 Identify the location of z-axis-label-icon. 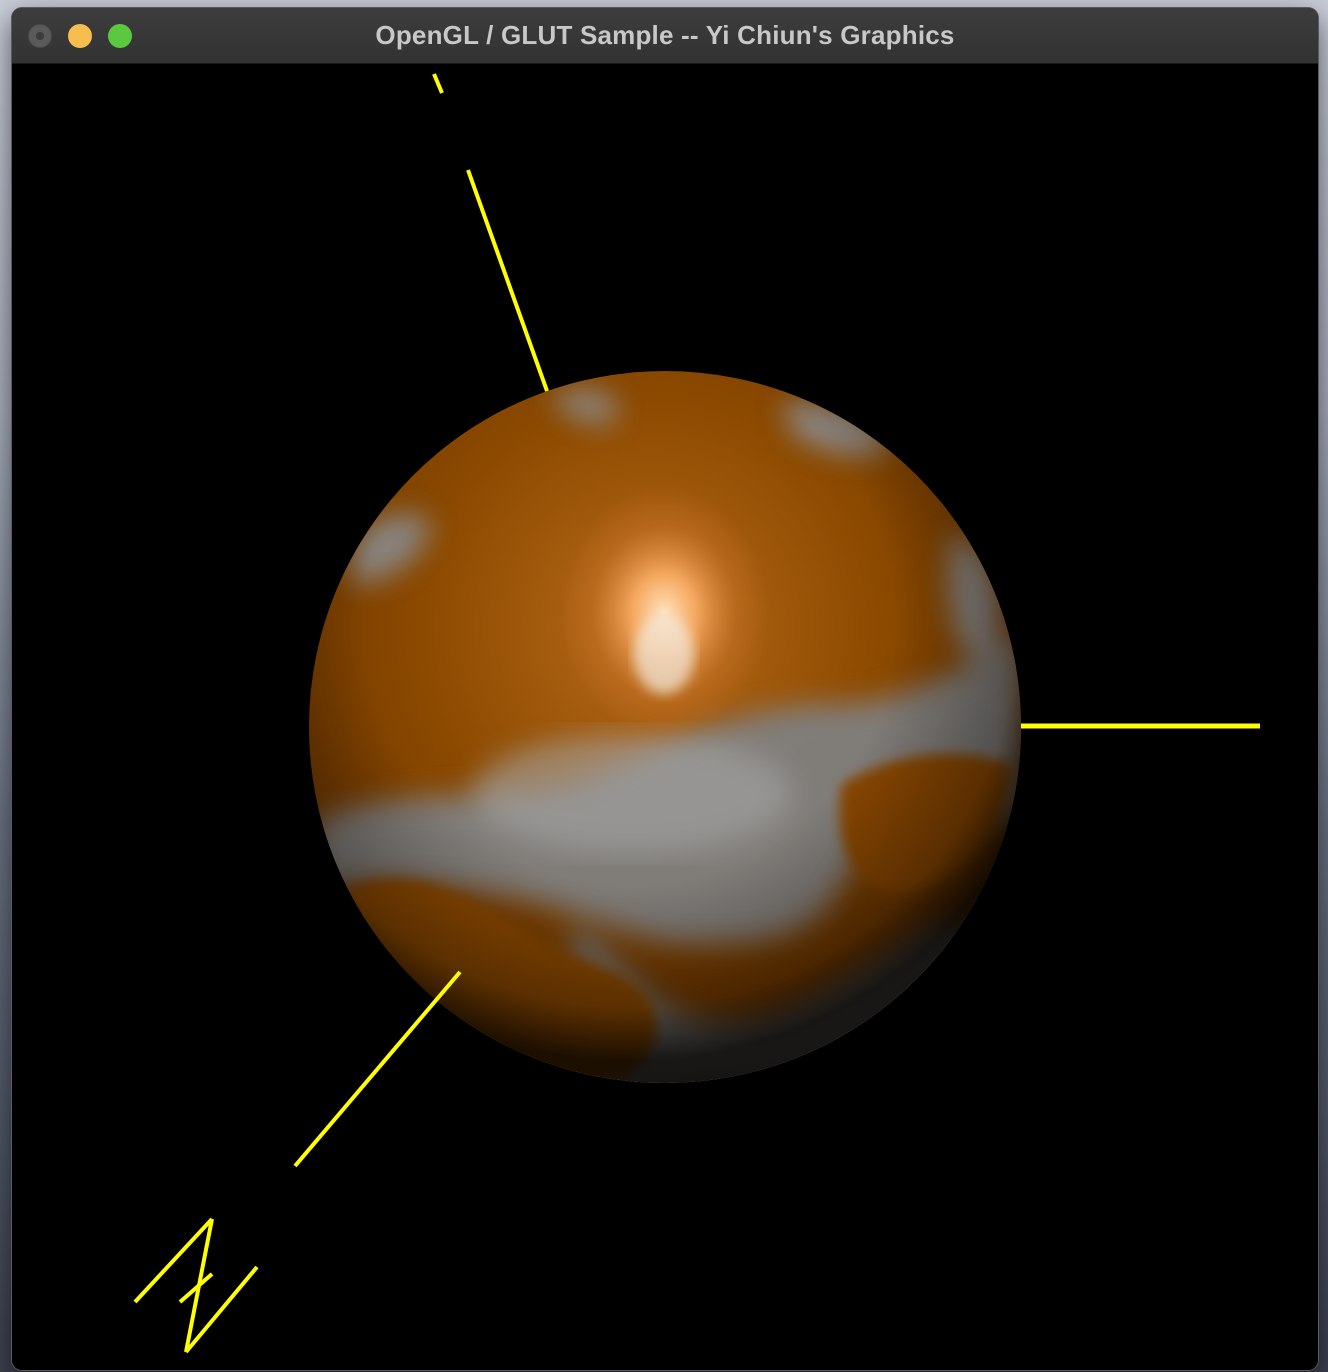
(196, 1285).